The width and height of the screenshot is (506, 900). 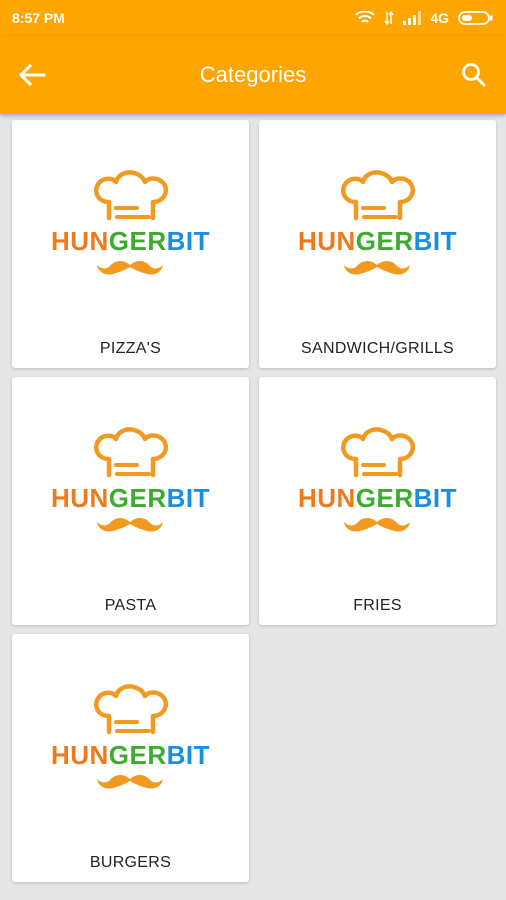 I want to click on back-button, so click(x=32, y=75).